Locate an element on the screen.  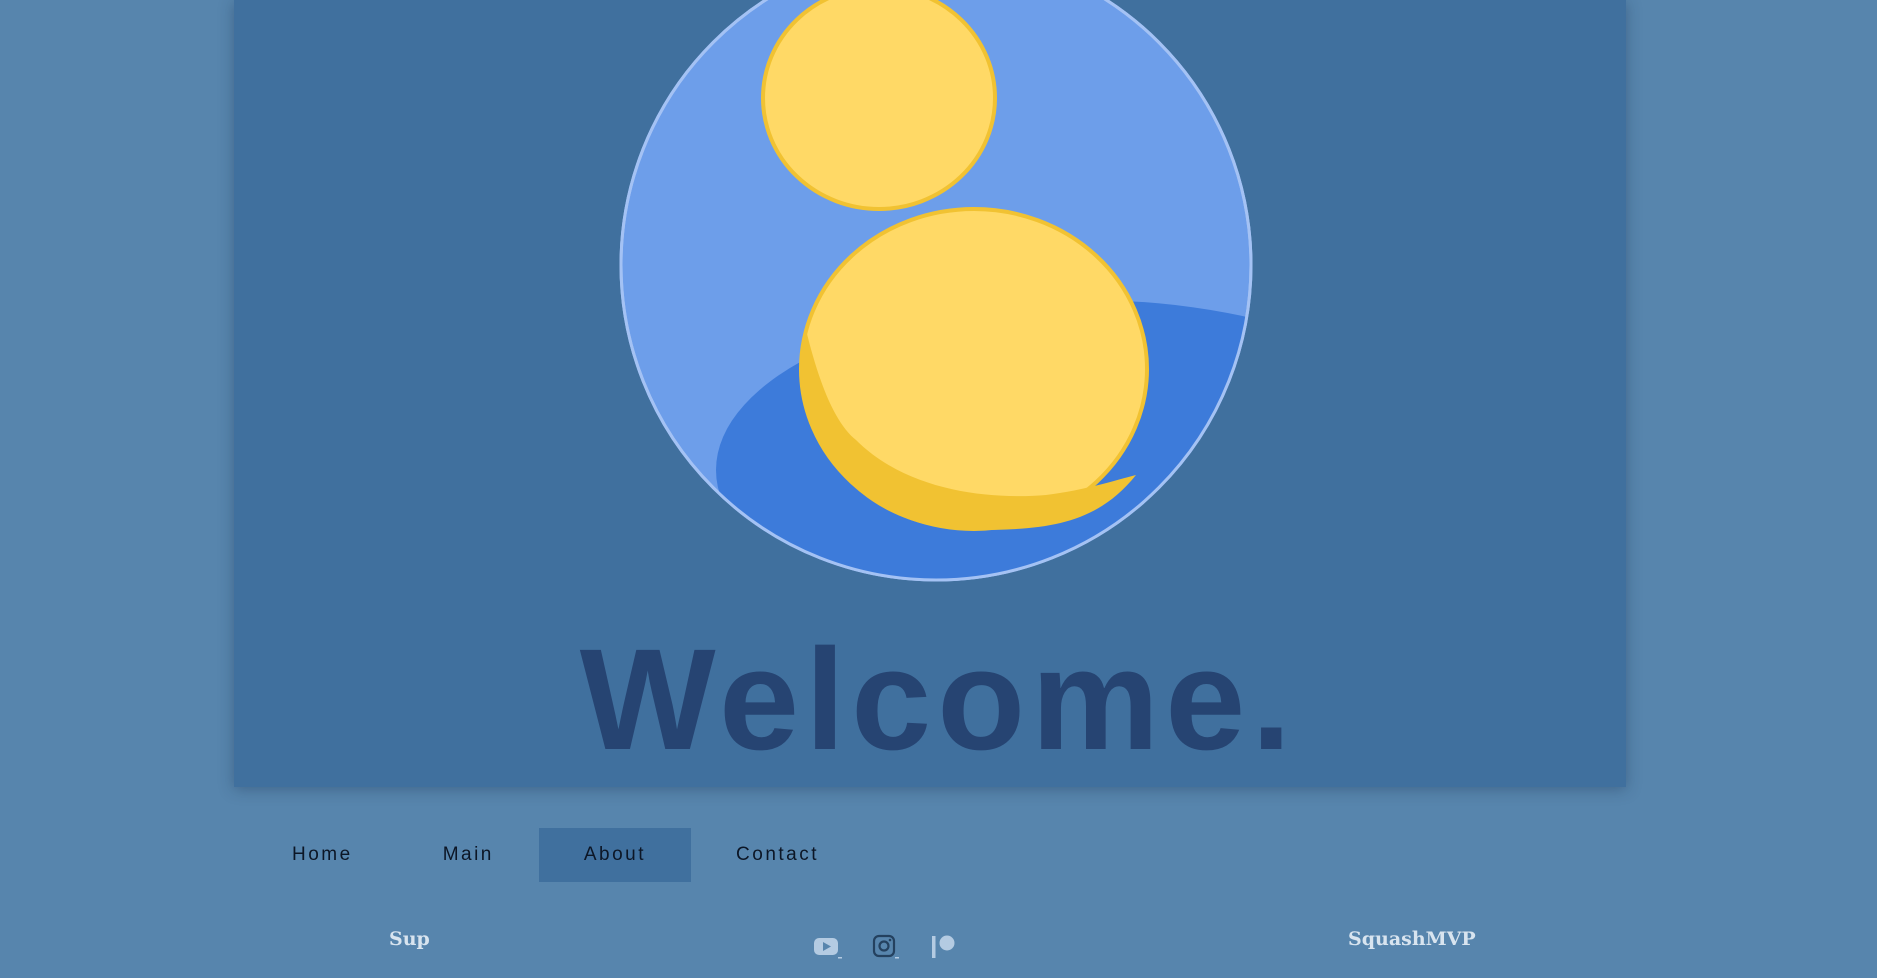
instagram-icon is located at coordinates (886, 946).